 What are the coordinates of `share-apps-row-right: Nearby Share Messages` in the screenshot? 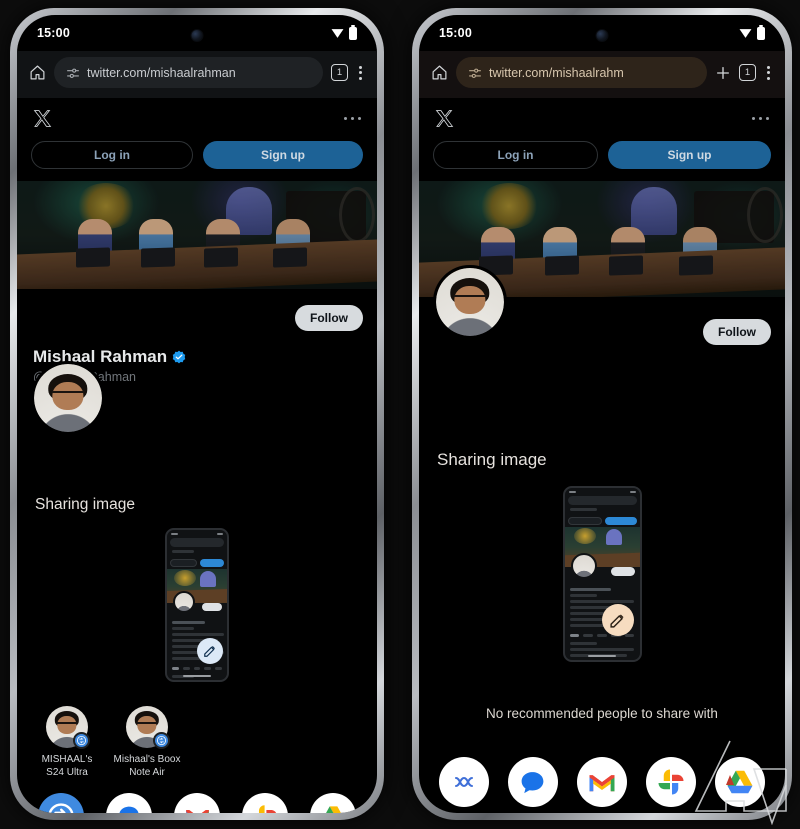 It's located at (602, 781).